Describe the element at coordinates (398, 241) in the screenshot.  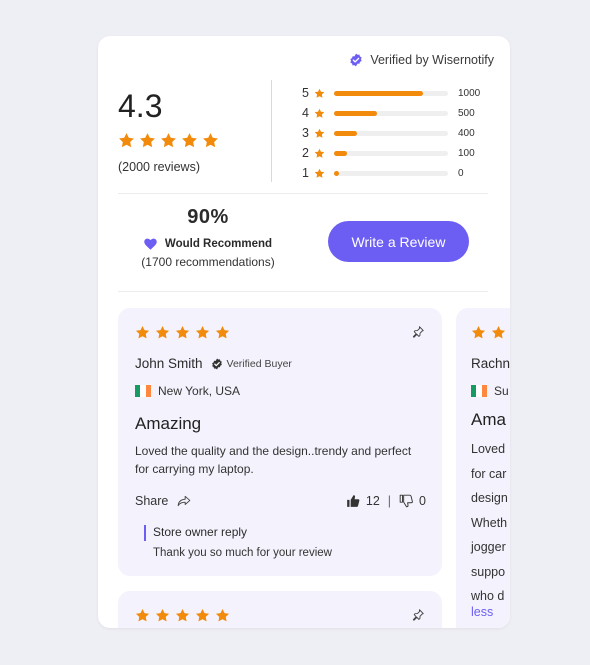
I see `write-review-button: Write a Review` at that location.